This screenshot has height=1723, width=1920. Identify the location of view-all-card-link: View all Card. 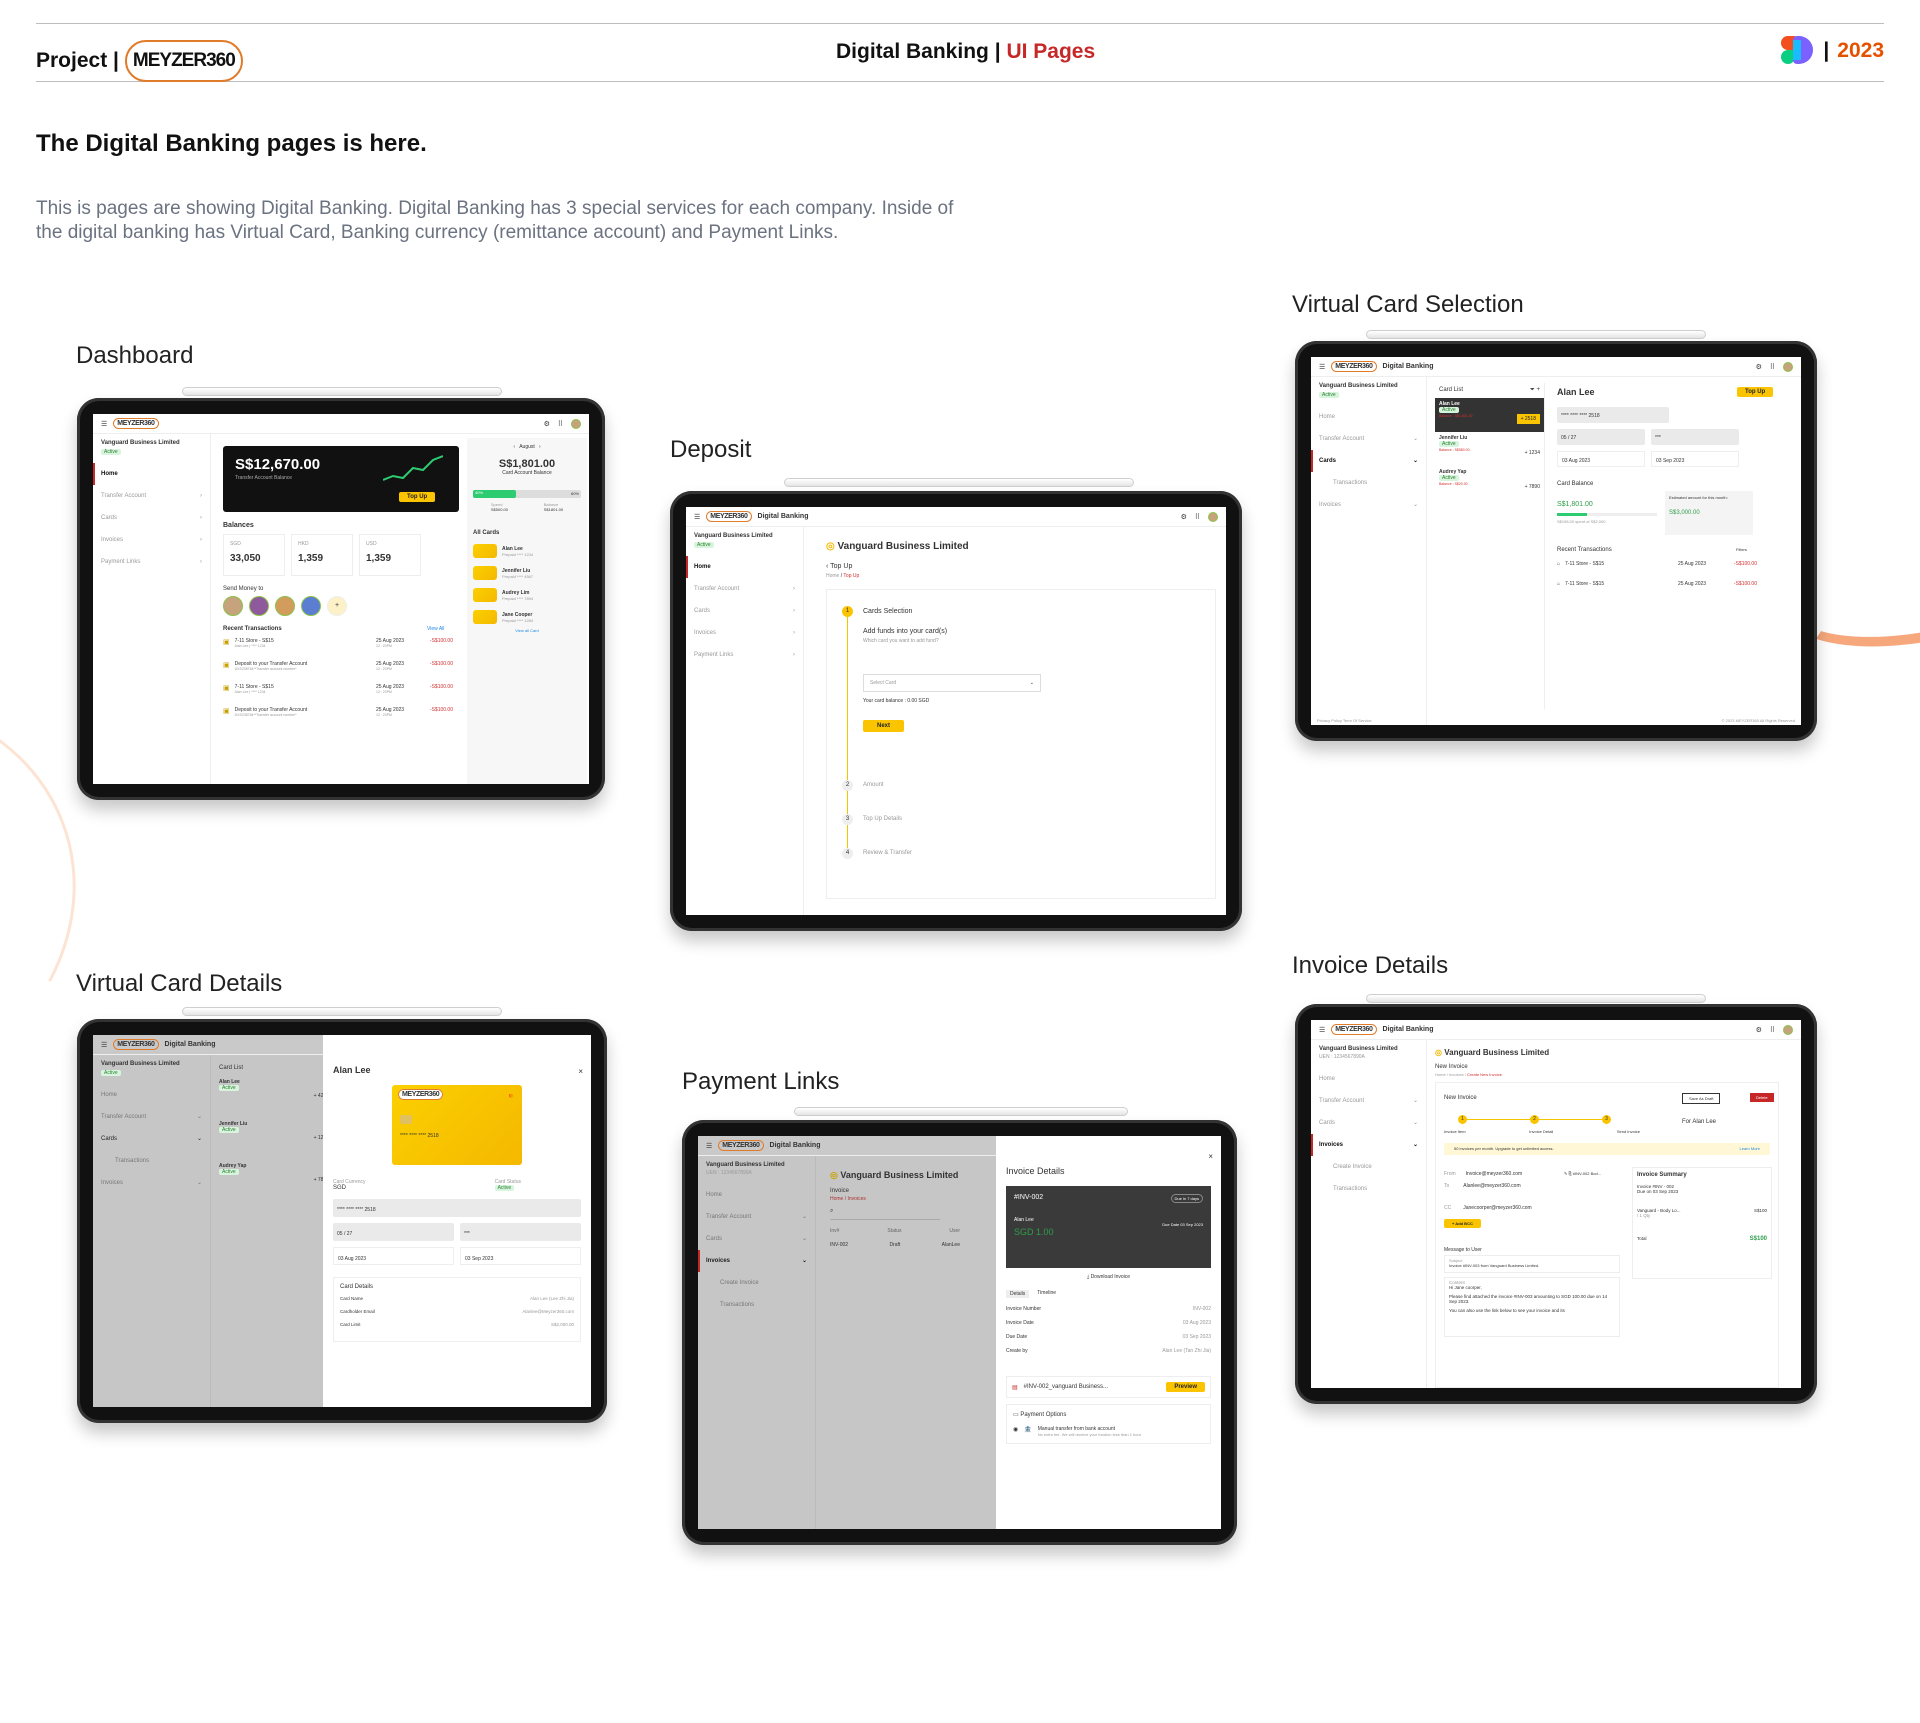
(527, 630).